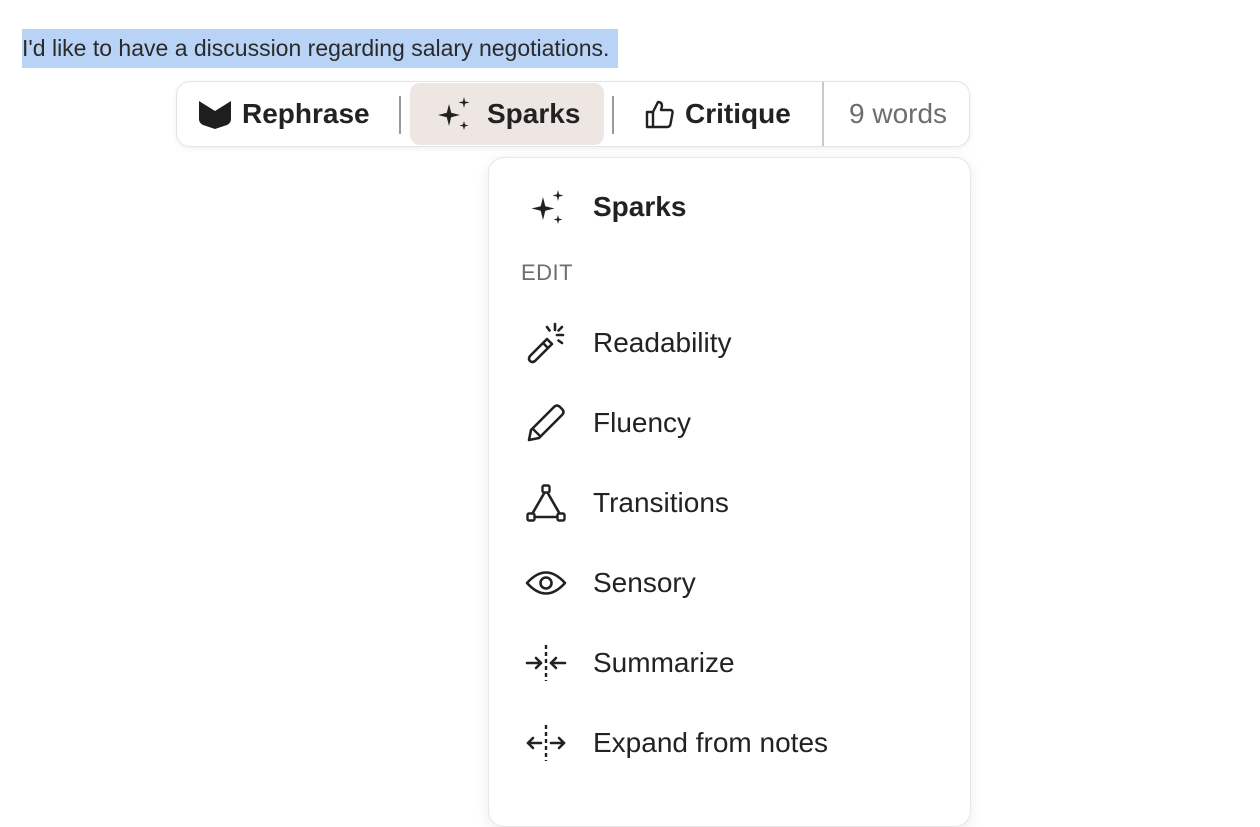 The image size is (1260, 827). What do you see at coordinates (547, 272) in the screenshot?
I see `section-label-edit: EDIT` at bounding box center [547, 272].